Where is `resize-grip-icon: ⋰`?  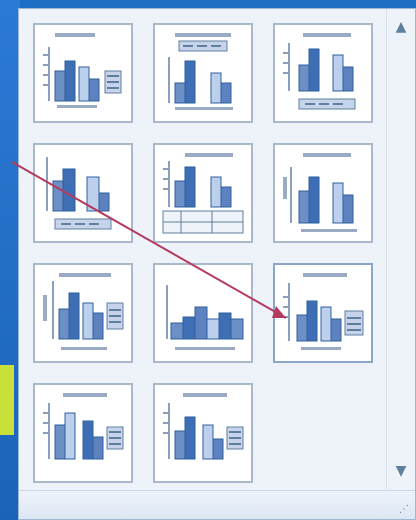 resize-grip-icon: ⋰ is located at coordinates (404, 509).